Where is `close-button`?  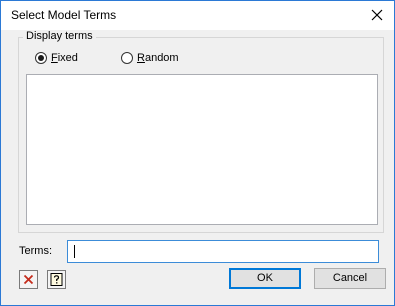
close-button is located at coordinates (377, 15).